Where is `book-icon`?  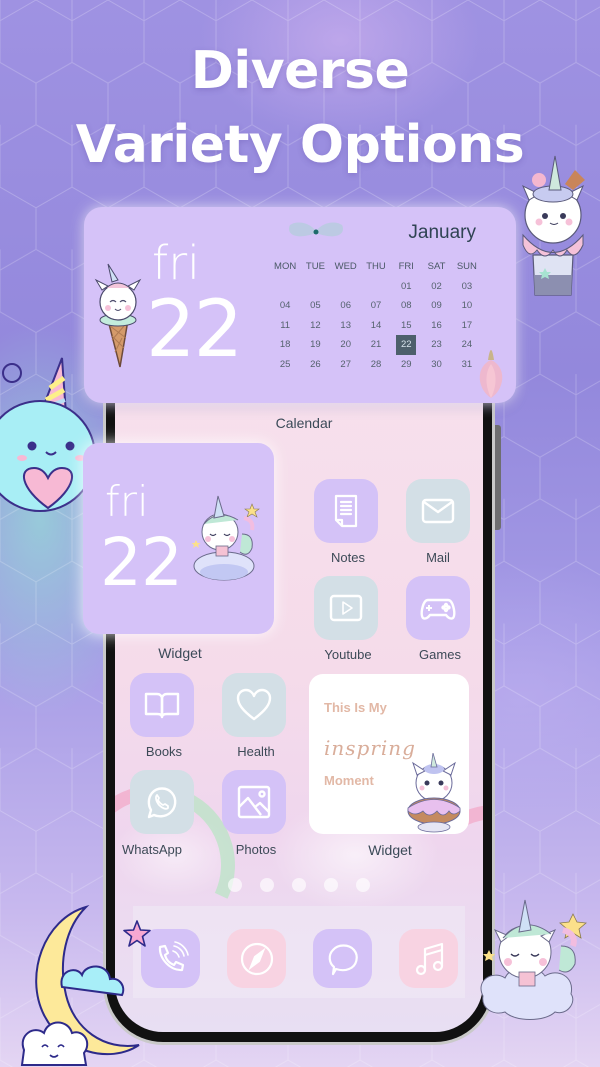
book-icon is located at coordinates (162, 705).